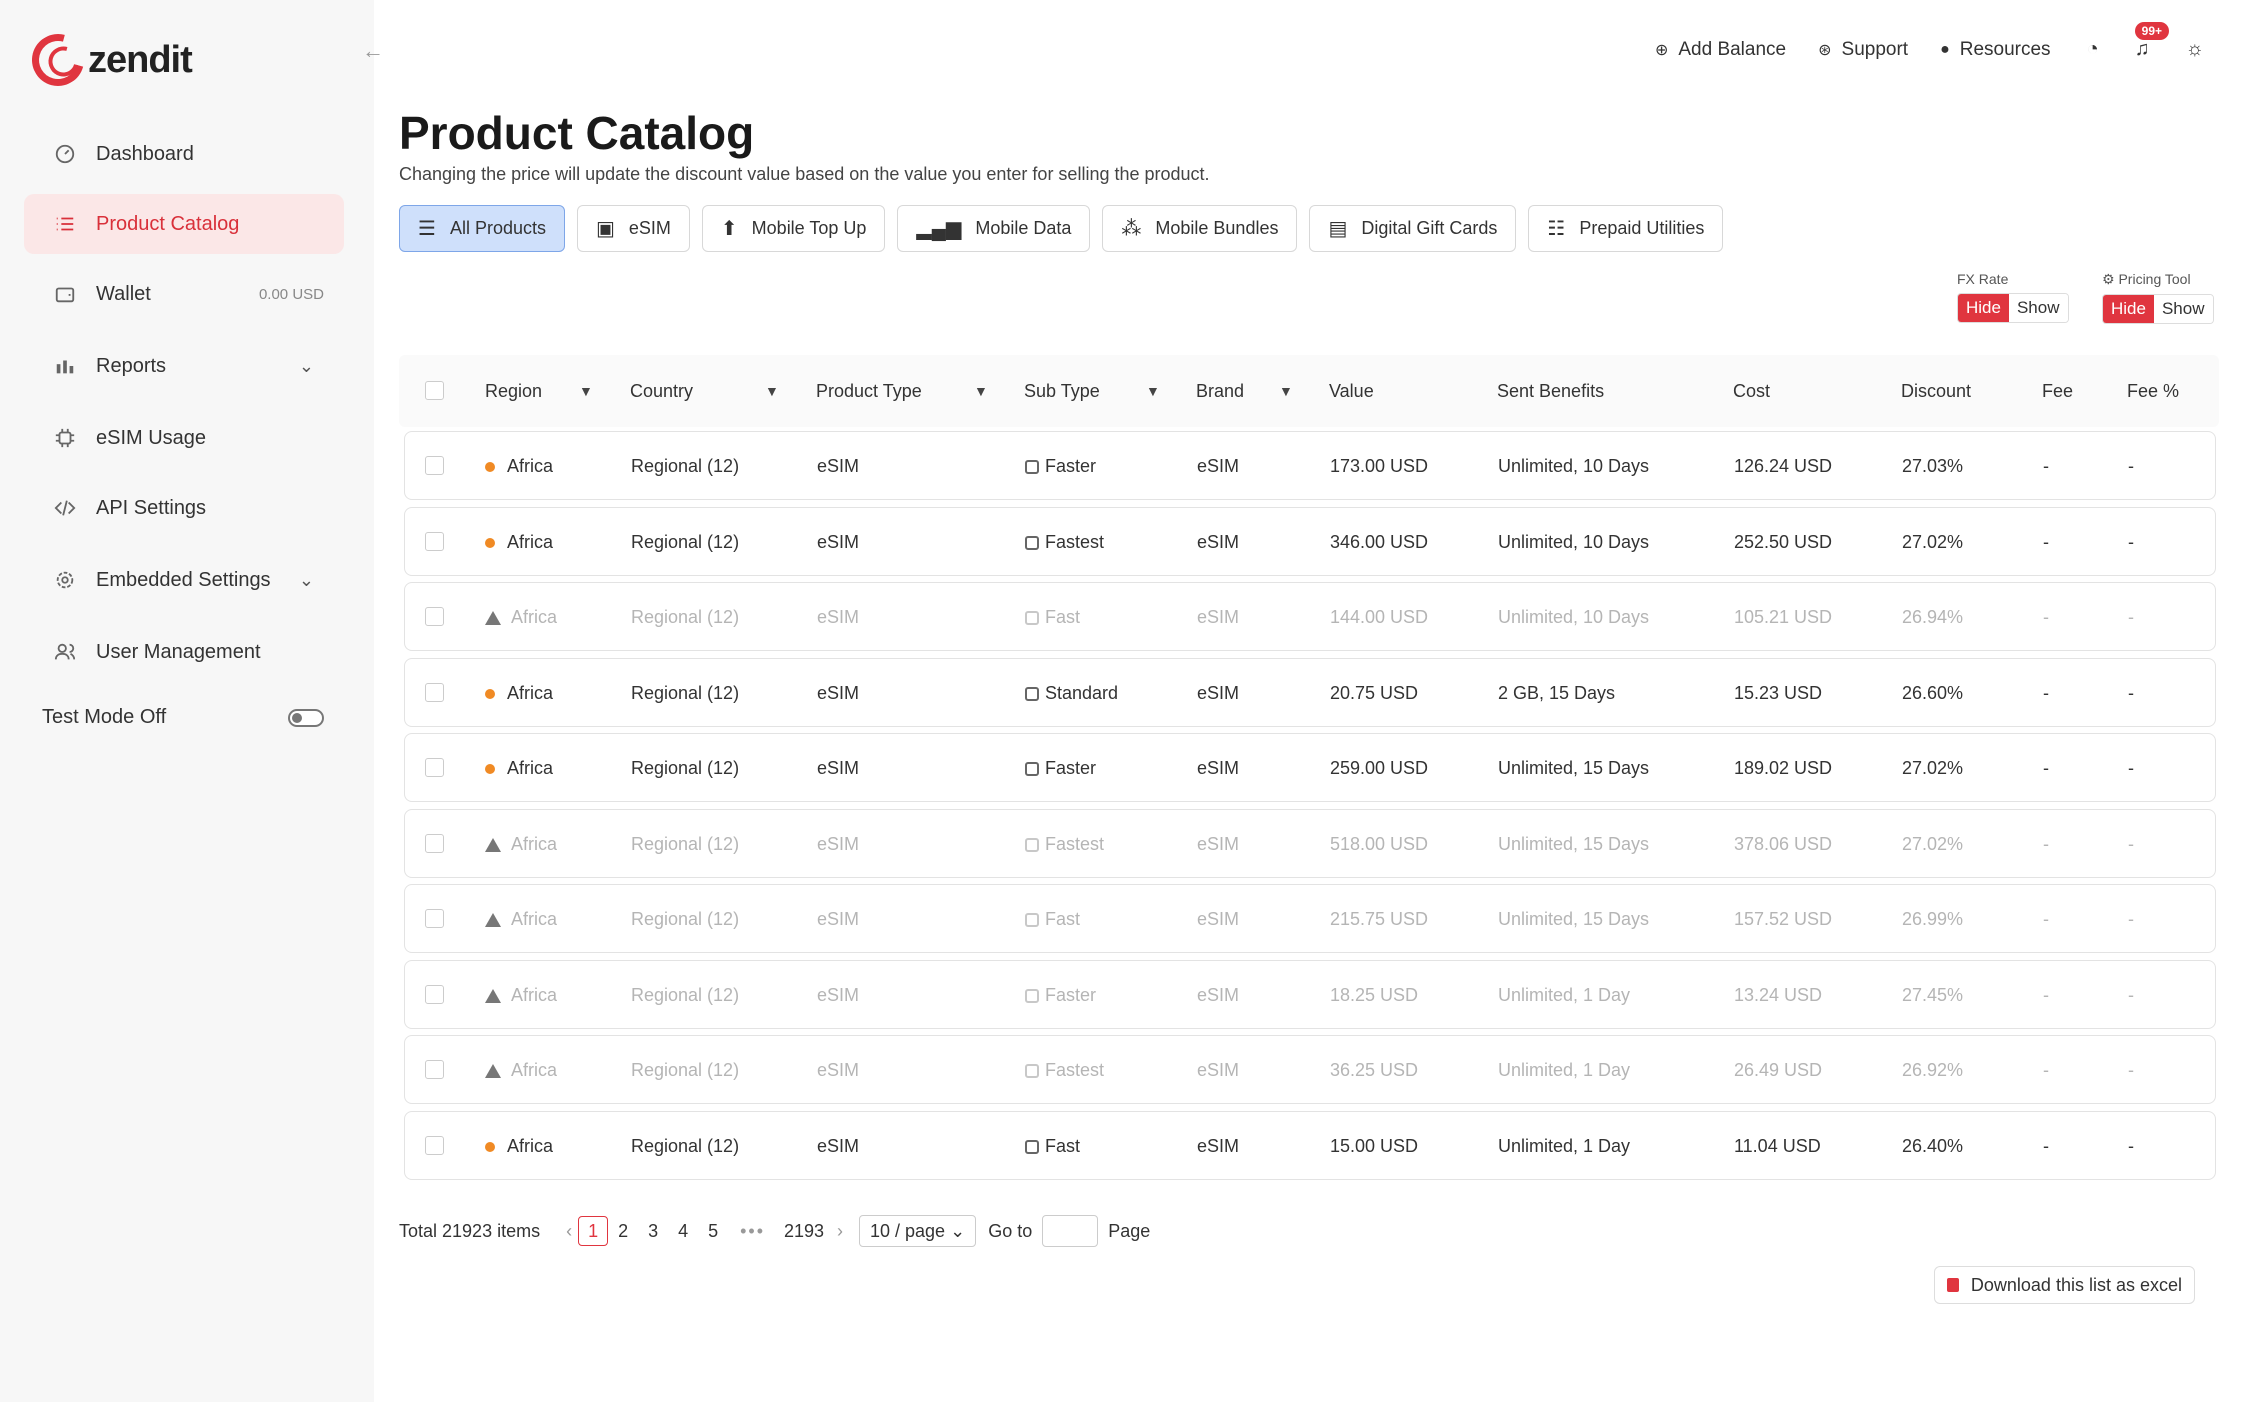 This screenshot has width=2244, height=1402. Describe the element at coordinates (793, 228) in the screenshot. I see `tab-mobile-top-up: ⬆ Mobile Top Up` at that location.